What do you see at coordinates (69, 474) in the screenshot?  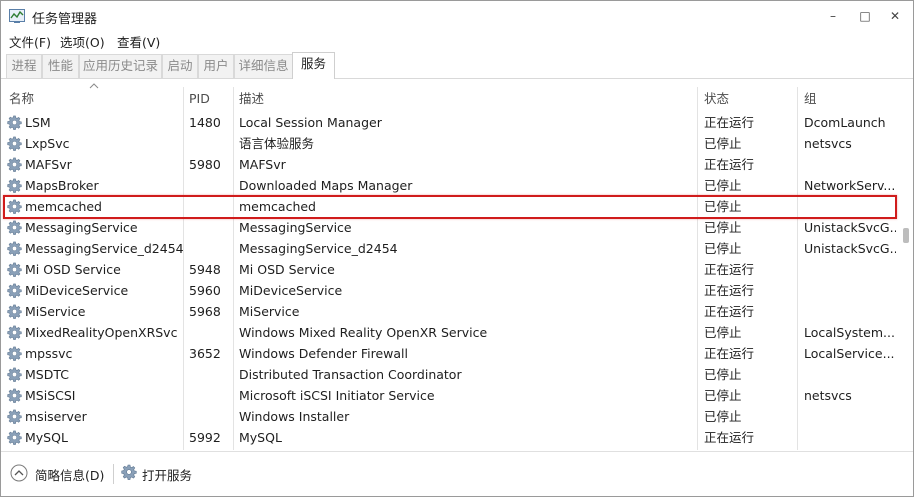 I see `fewer-details-link: 简略信息(D)` at bounding box center [69, 474].